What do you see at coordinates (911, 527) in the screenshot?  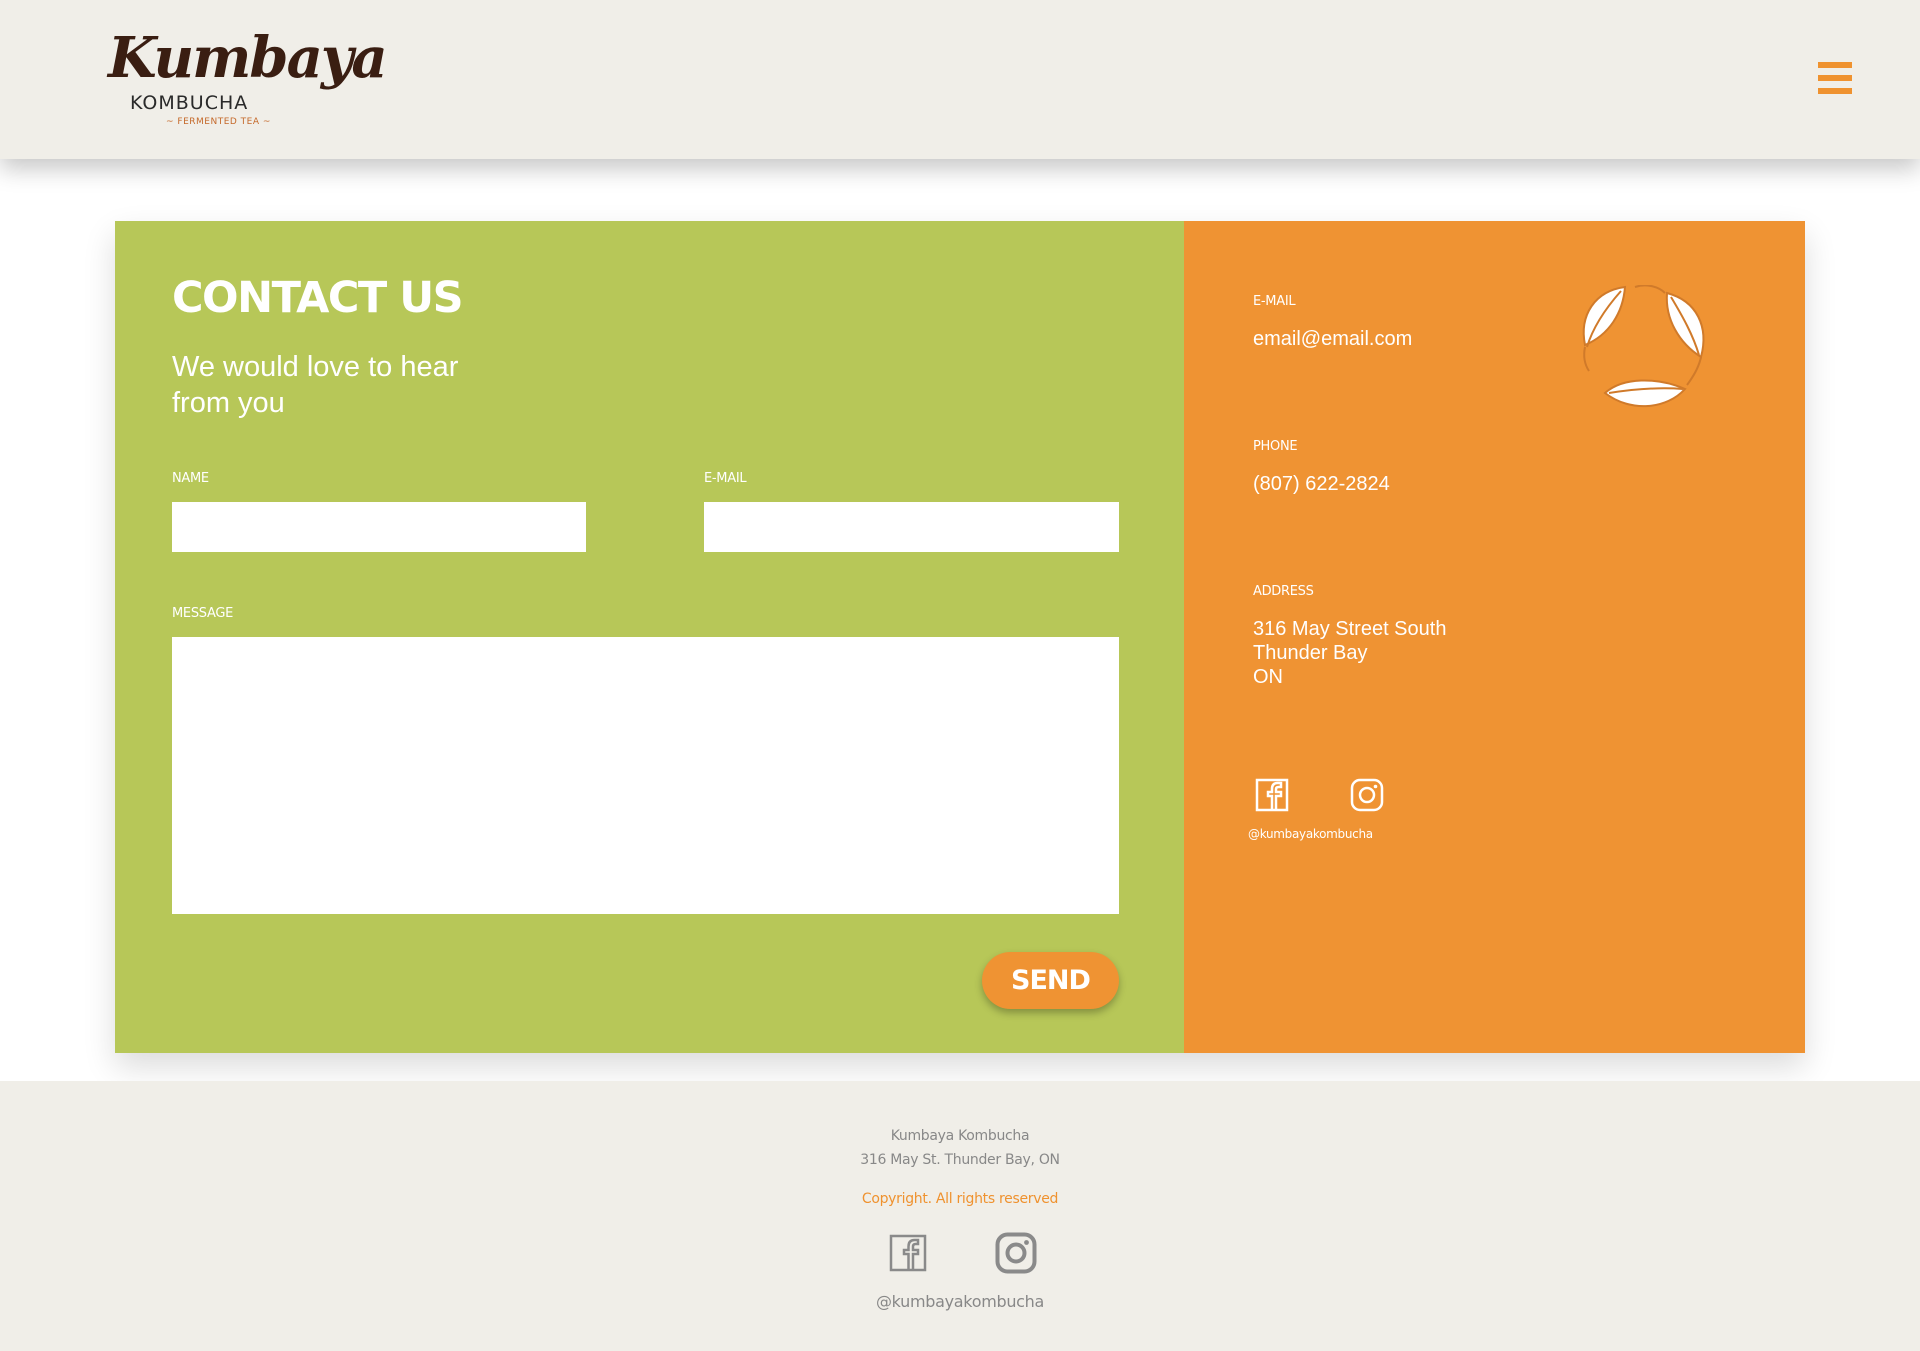 I see `email-field` at bounding box center [911, 527].